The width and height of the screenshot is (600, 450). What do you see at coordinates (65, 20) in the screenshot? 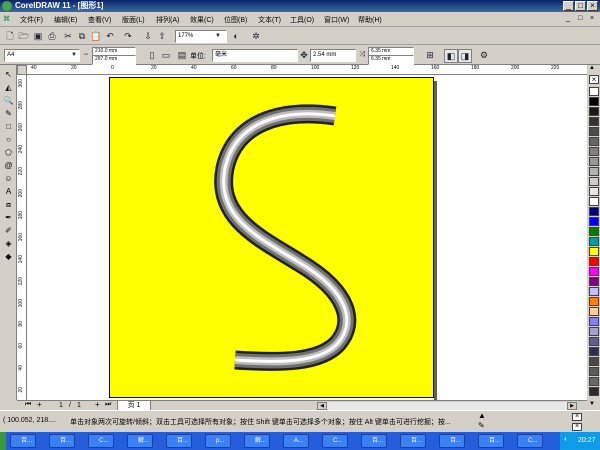
I see `menu-edit: 编辑(E)` at bounding box center [65, 20].